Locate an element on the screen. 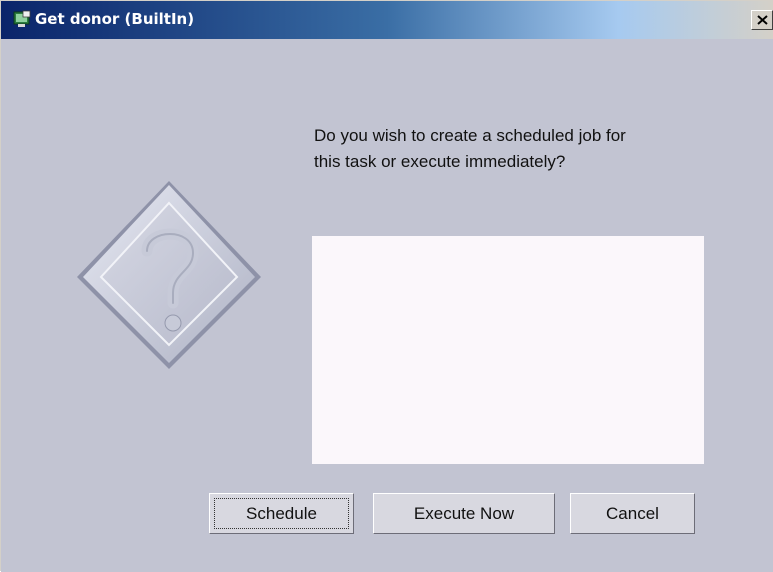 The height and width of the screenshot is (572, 773). question-icon is located at coordinates (169, 275).